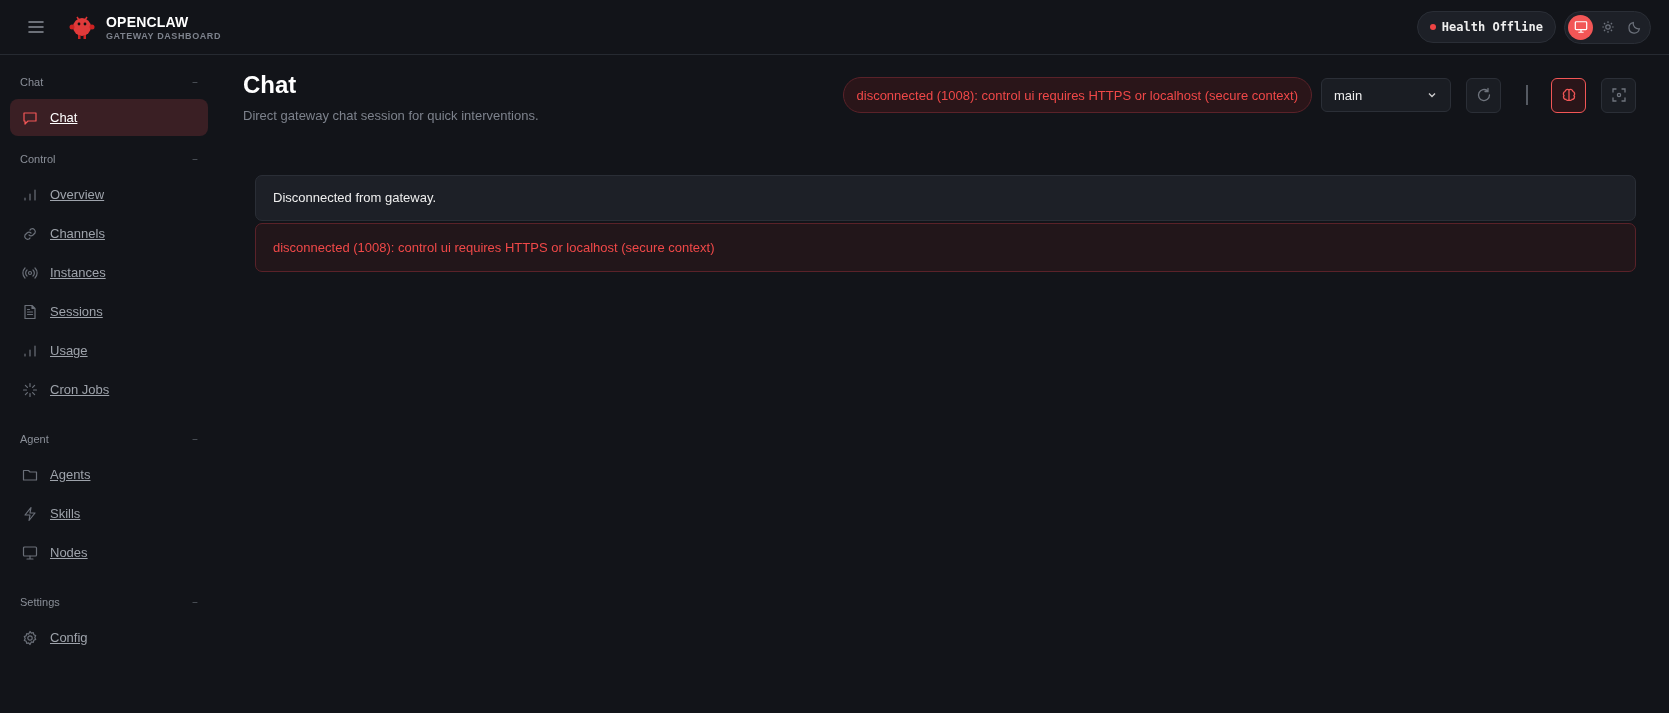  I want to click on focus-icon, so click(1618, 95).